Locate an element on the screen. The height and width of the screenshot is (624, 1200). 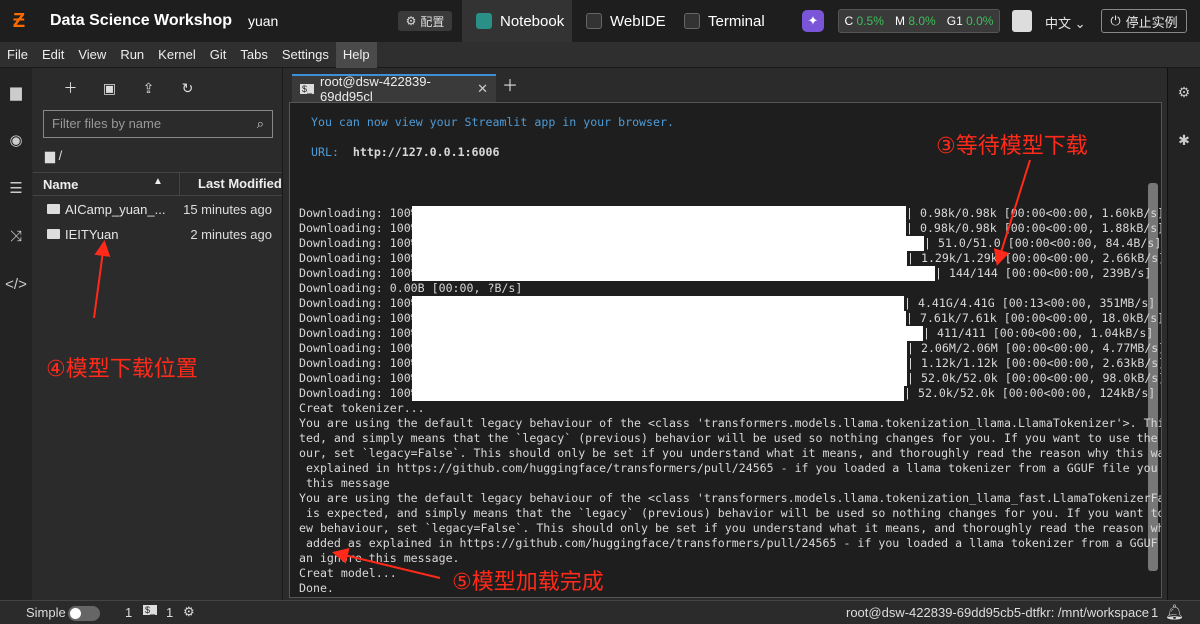
breadcrumb-root: / is located at coordinates (60, 155).